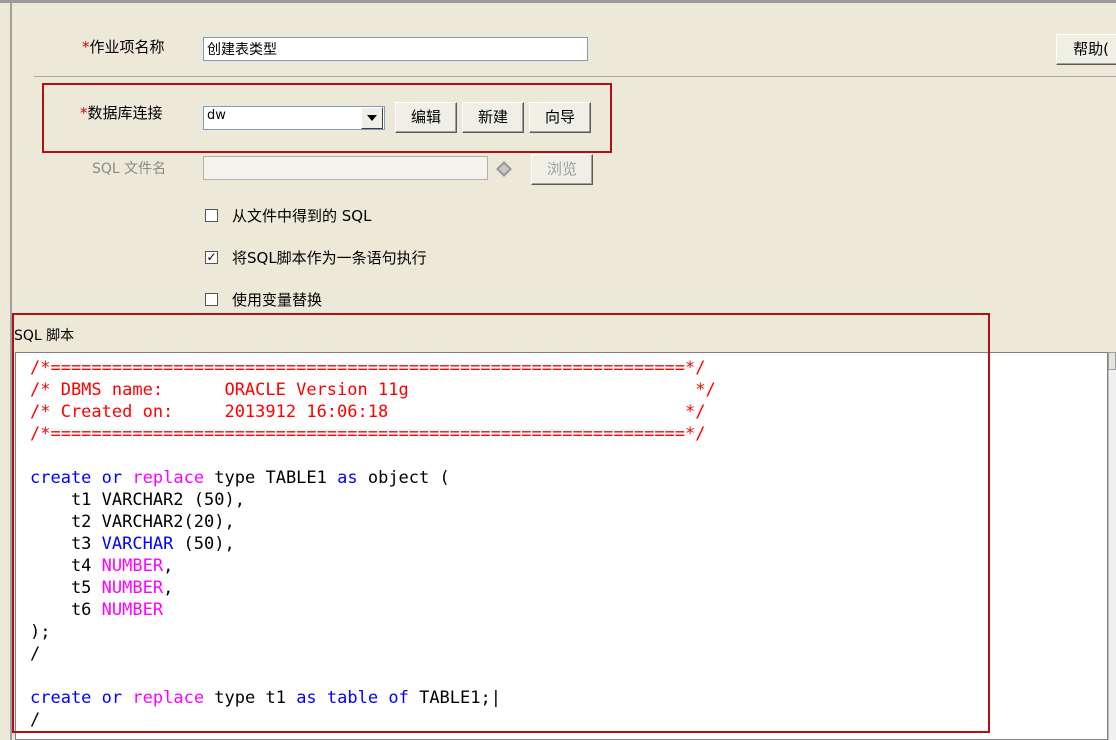 The image size is (1116, 740). Describe the element at coordinates (211, 299) in the screenshot. I see `checkbox-variable-substitution` at that location.